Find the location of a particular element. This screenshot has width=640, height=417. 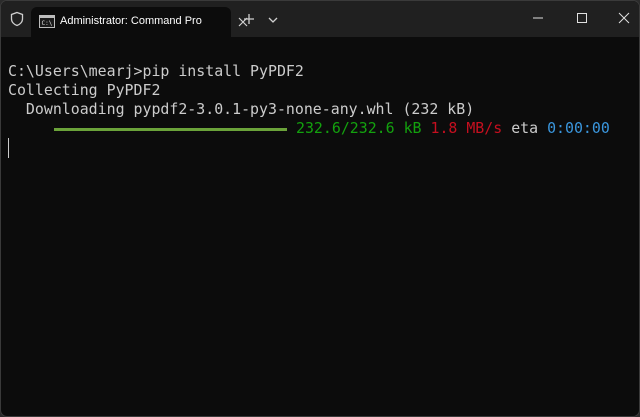

tab-label: Administrator: Command Pro is located at coordinates (131, 21).